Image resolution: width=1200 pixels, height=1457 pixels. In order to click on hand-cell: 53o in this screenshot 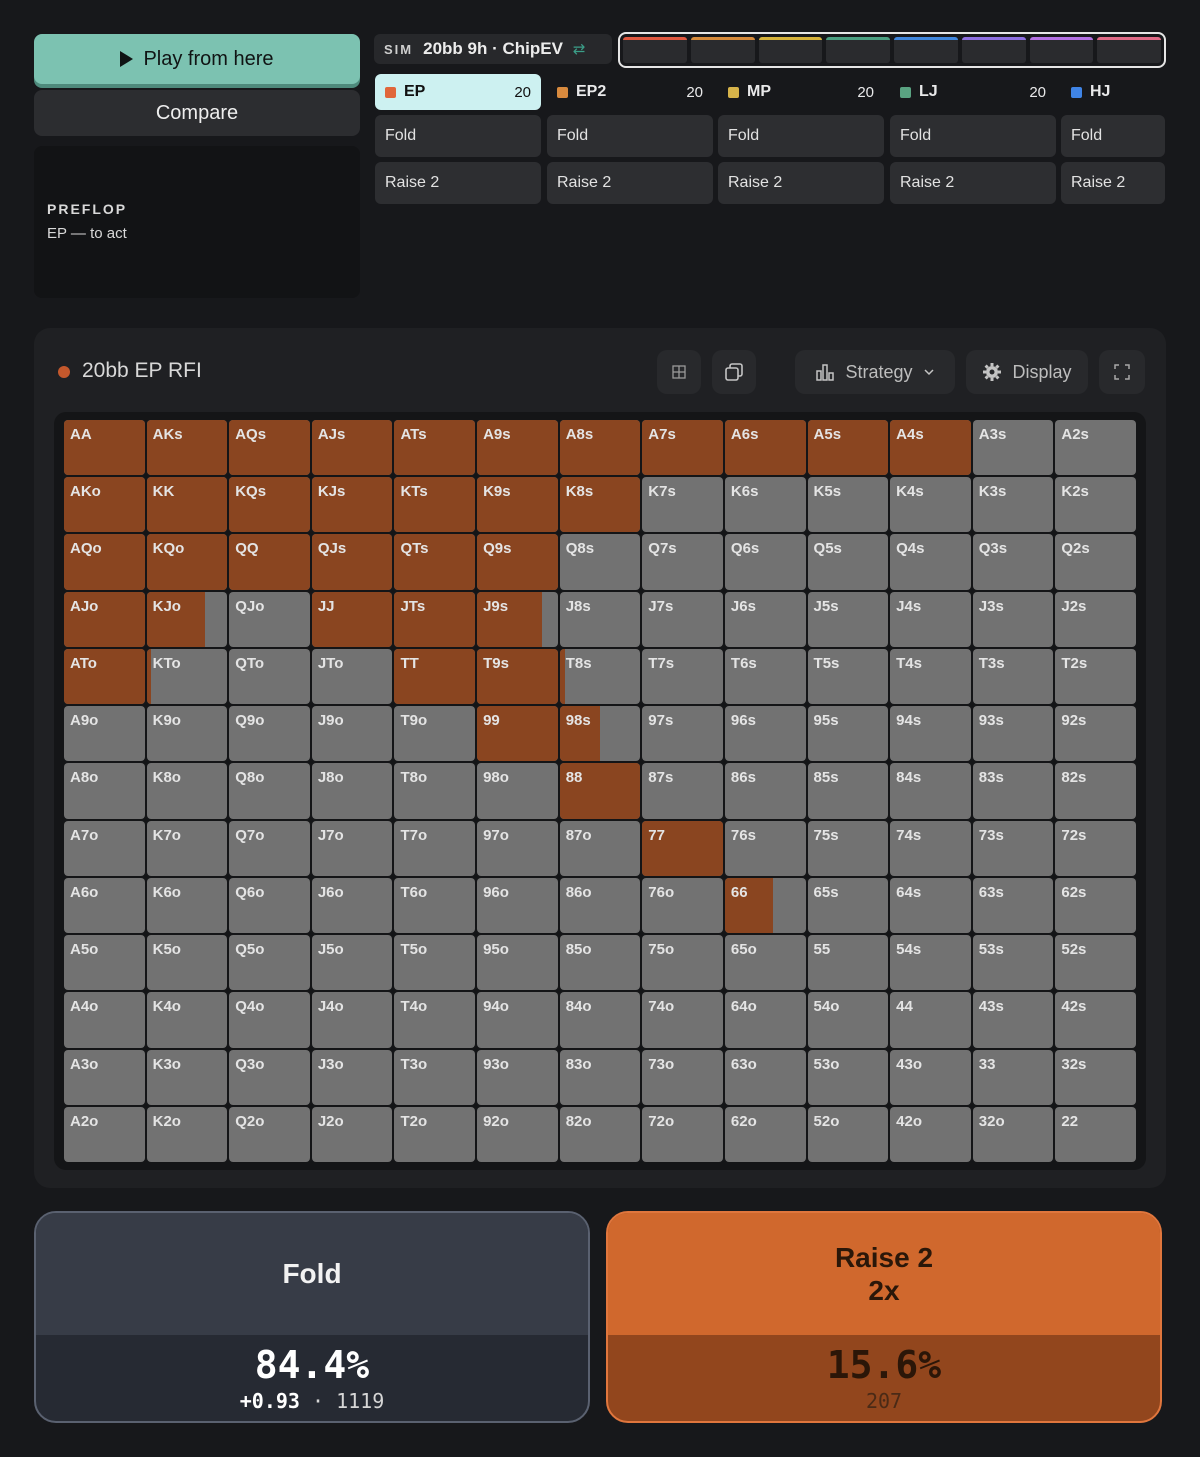, I will do `click(848, 1077)`.